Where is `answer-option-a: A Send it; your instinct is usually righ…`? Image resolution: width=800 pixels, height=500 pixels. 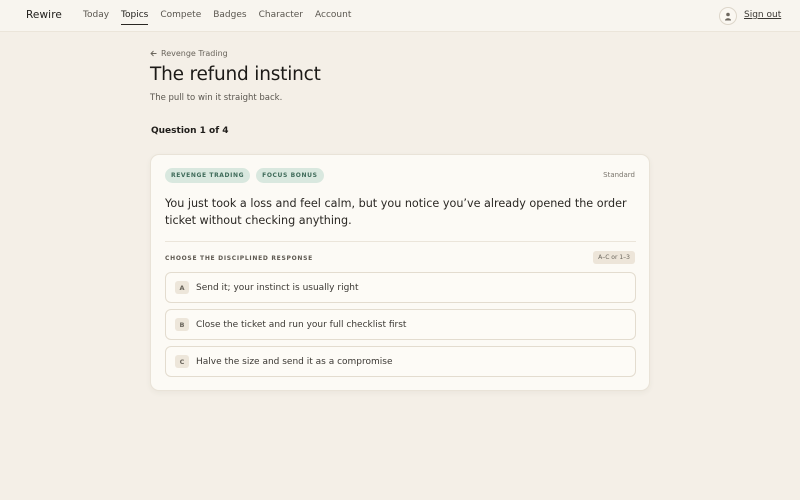 answer-option-a: A Send it; your instinct is usually righ… is located at coordinates (400, 287).